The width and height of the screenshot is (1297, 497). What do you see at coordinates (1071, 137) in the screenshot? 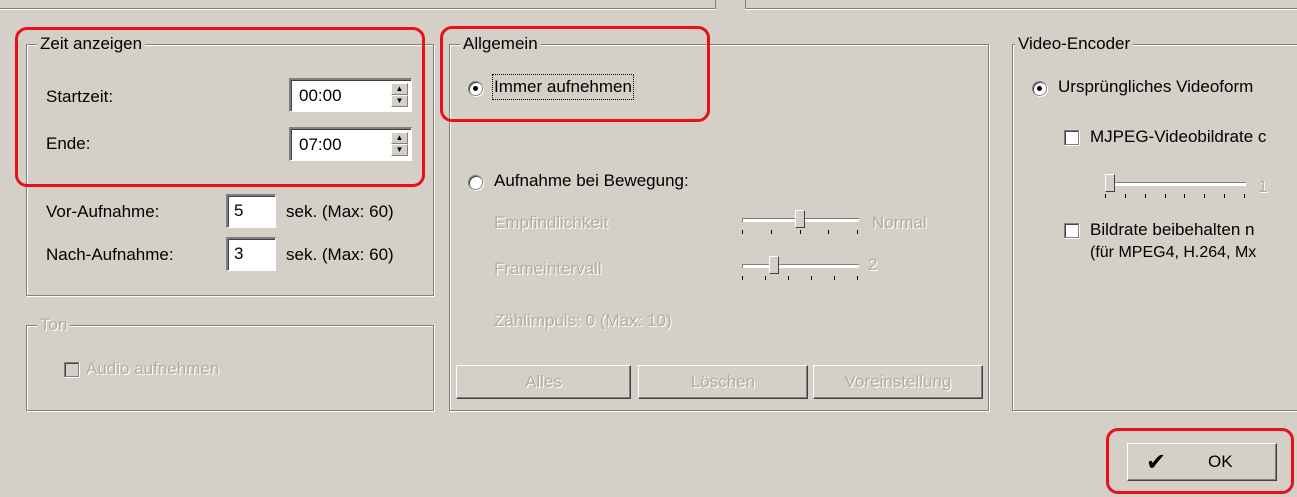
I see `mjpeg-checkbox` at bounding box center [1071, 137].